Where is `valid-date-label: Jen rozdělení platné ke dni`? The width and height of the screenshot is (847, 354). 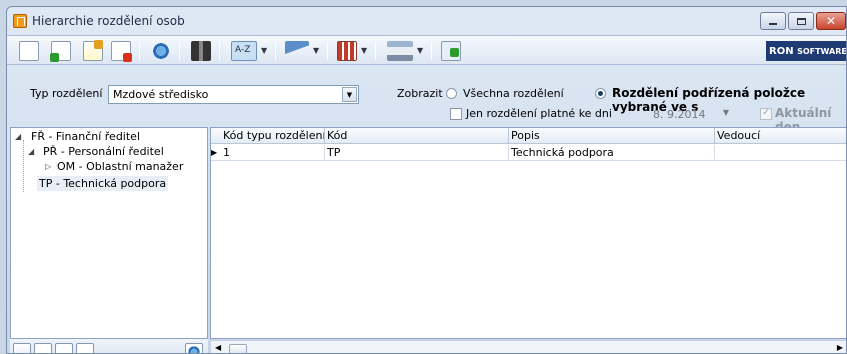
valid-date-label: Jen rozdělení platné ke dni is located at coordinates (539, 113).